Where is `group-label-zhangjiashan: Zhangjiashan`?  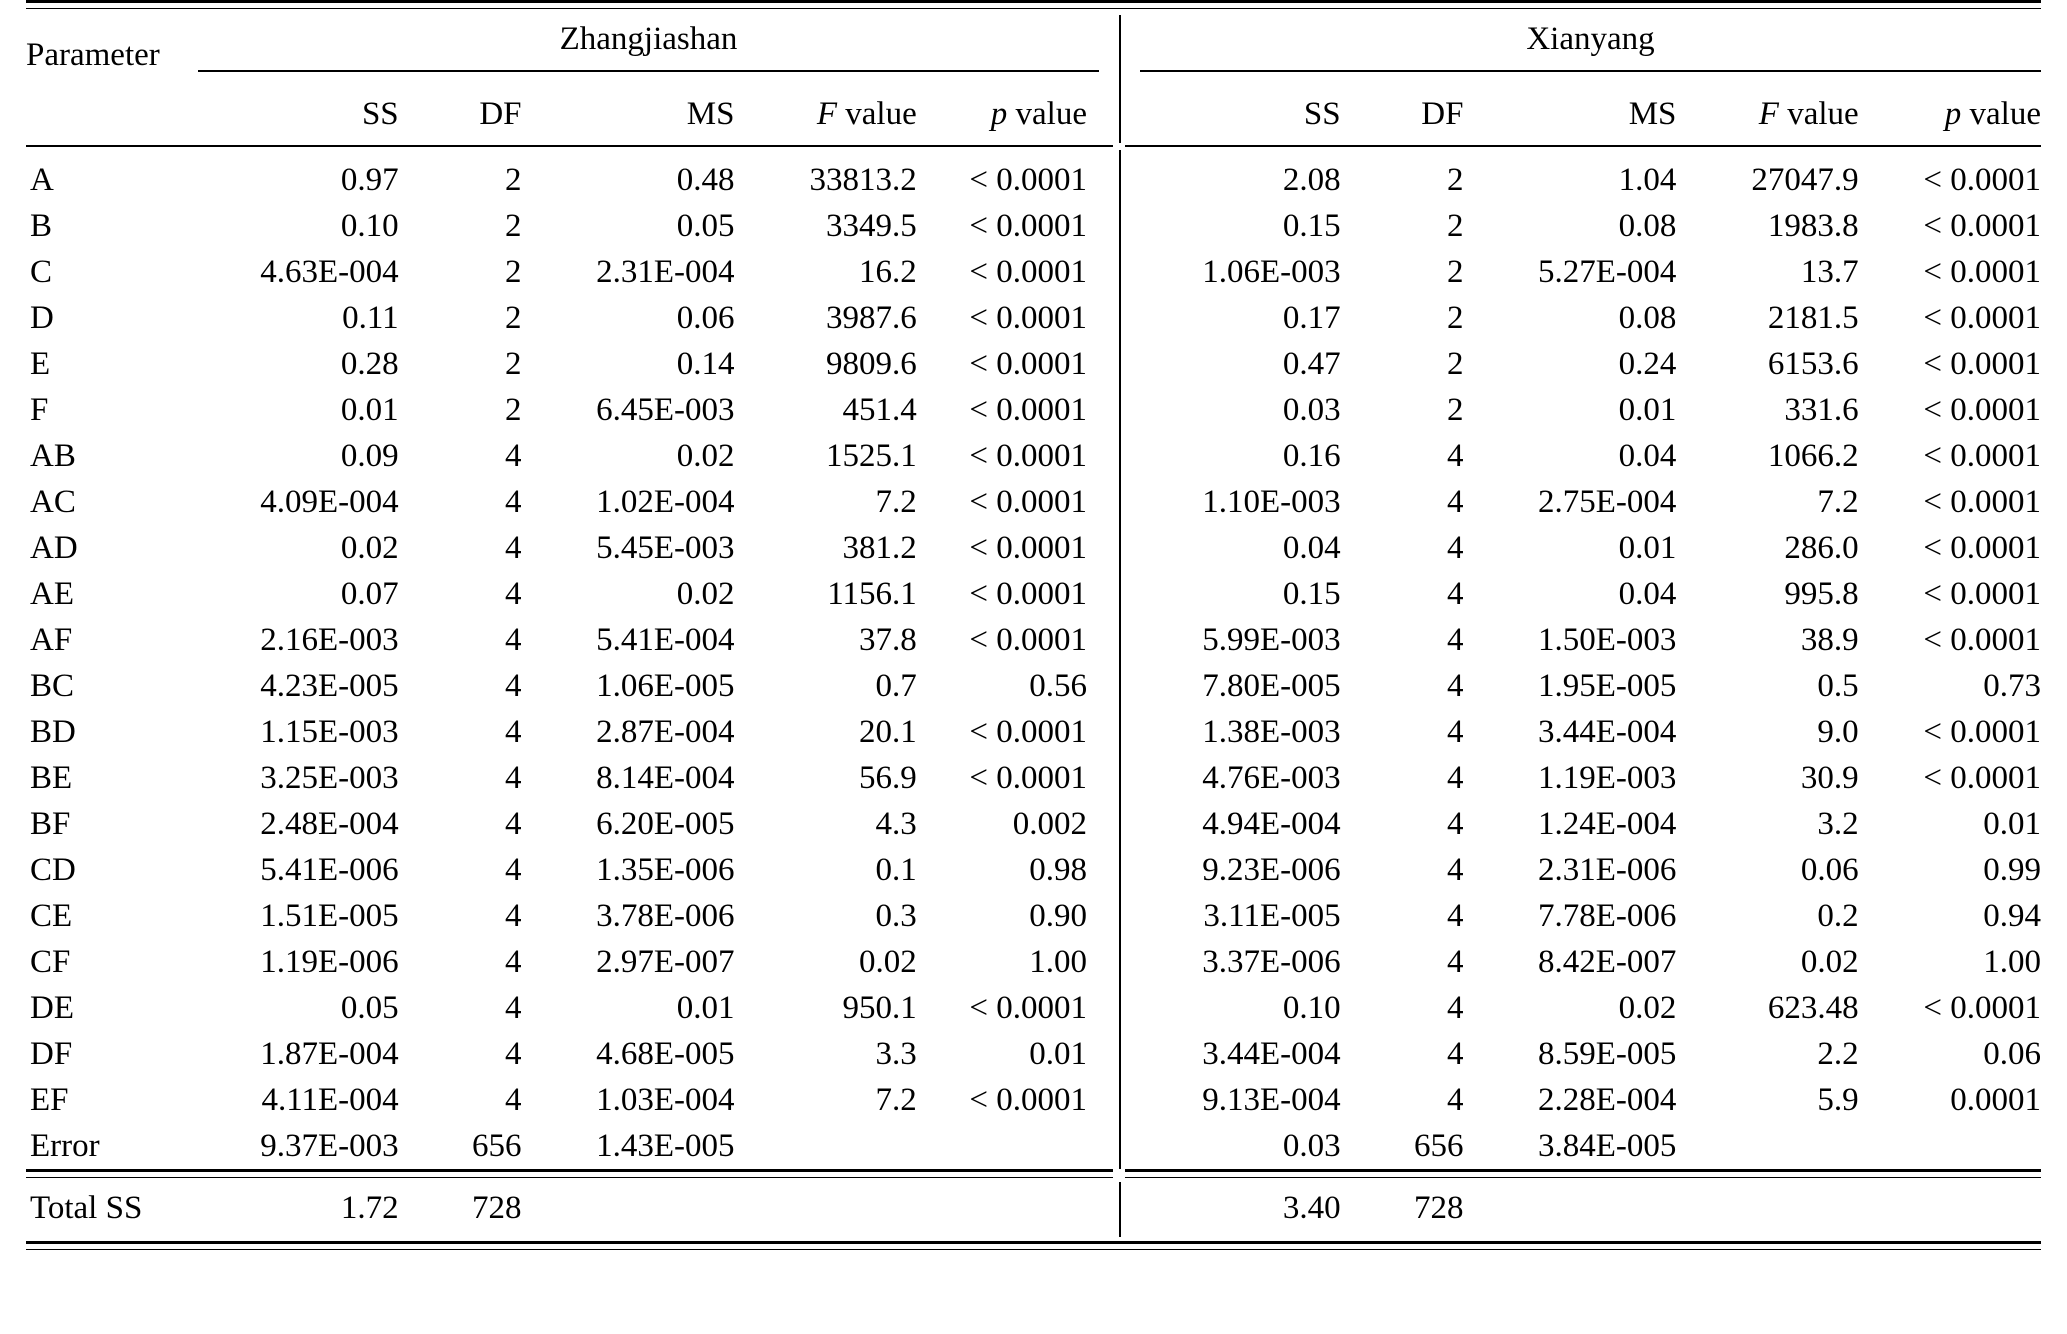
group-label-zhangjiashan: Zhangjiashan is located at coordinates (648, 39).